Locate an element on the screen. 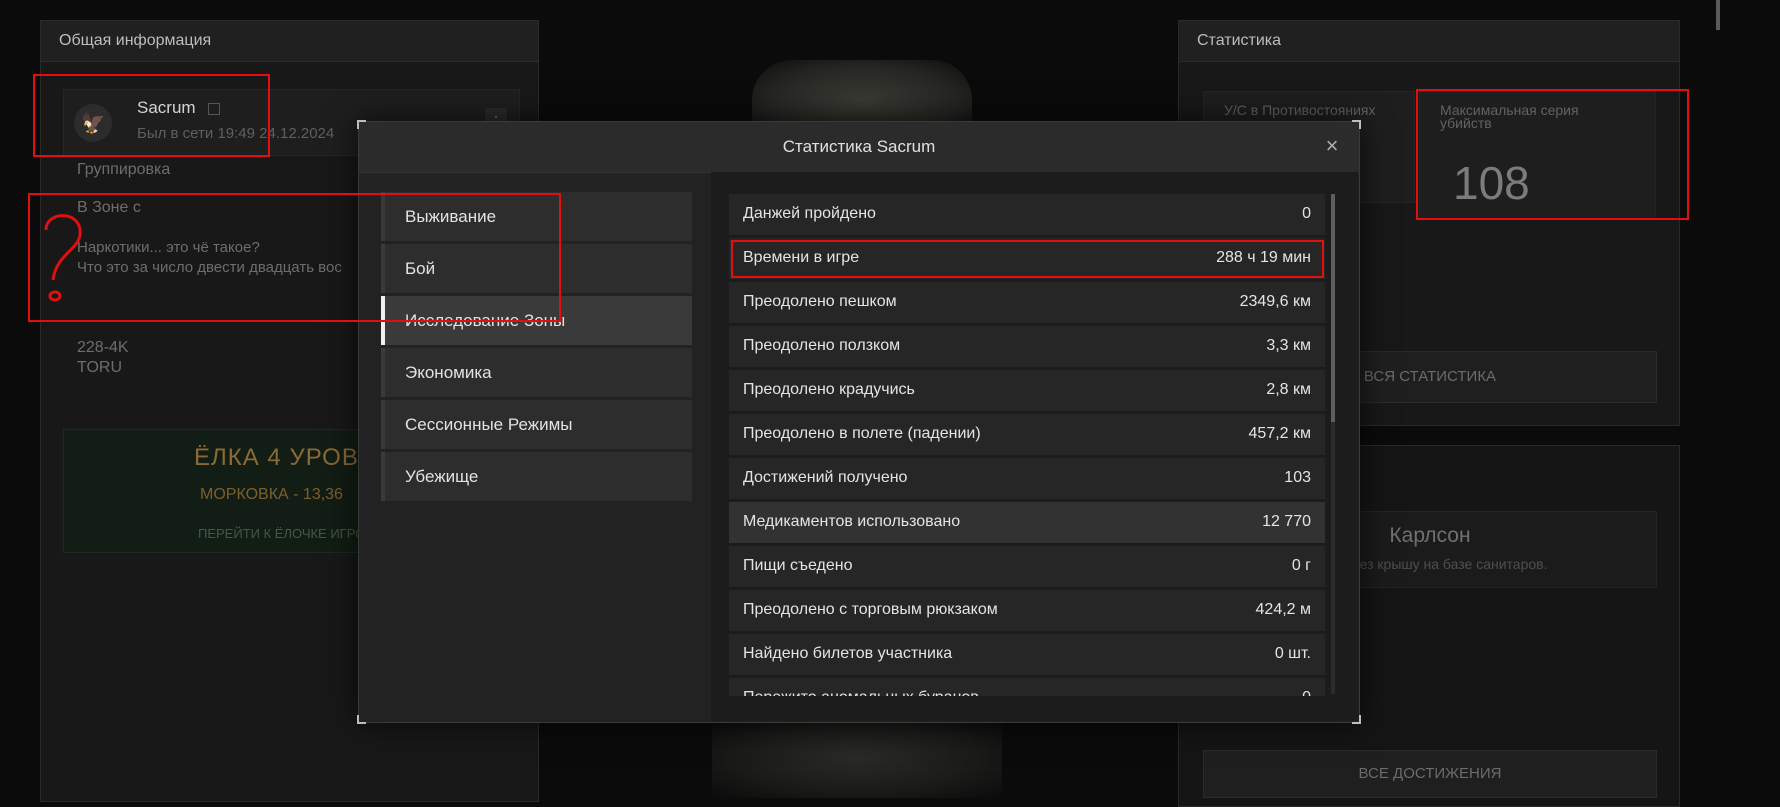 The width and height of the screenshot is (1780, 807). bio-line-2: Что это за число двести двадцать вос is located at coordinates (209, 267).